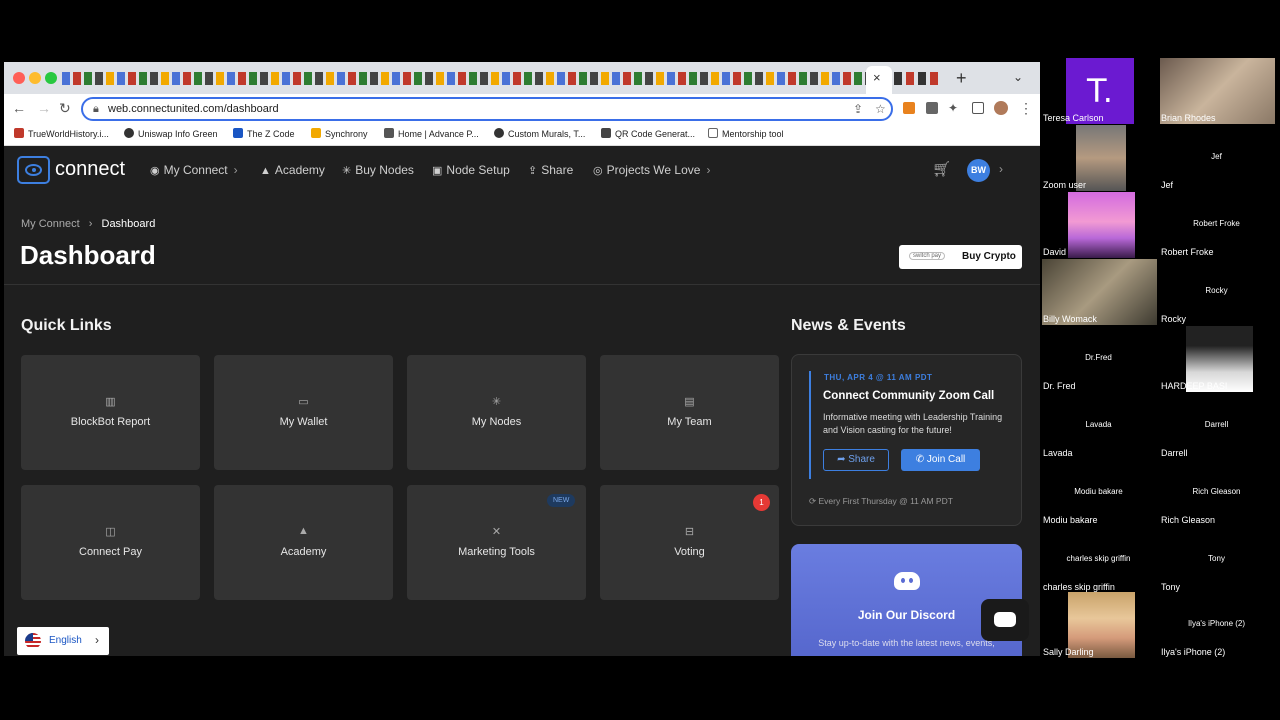 The image size is (1280, 720). What do you see at coordinates (1216, 560) in the screenshot?
I see `participant-tile: Tony Tony` at bounding box center [1216, 560].